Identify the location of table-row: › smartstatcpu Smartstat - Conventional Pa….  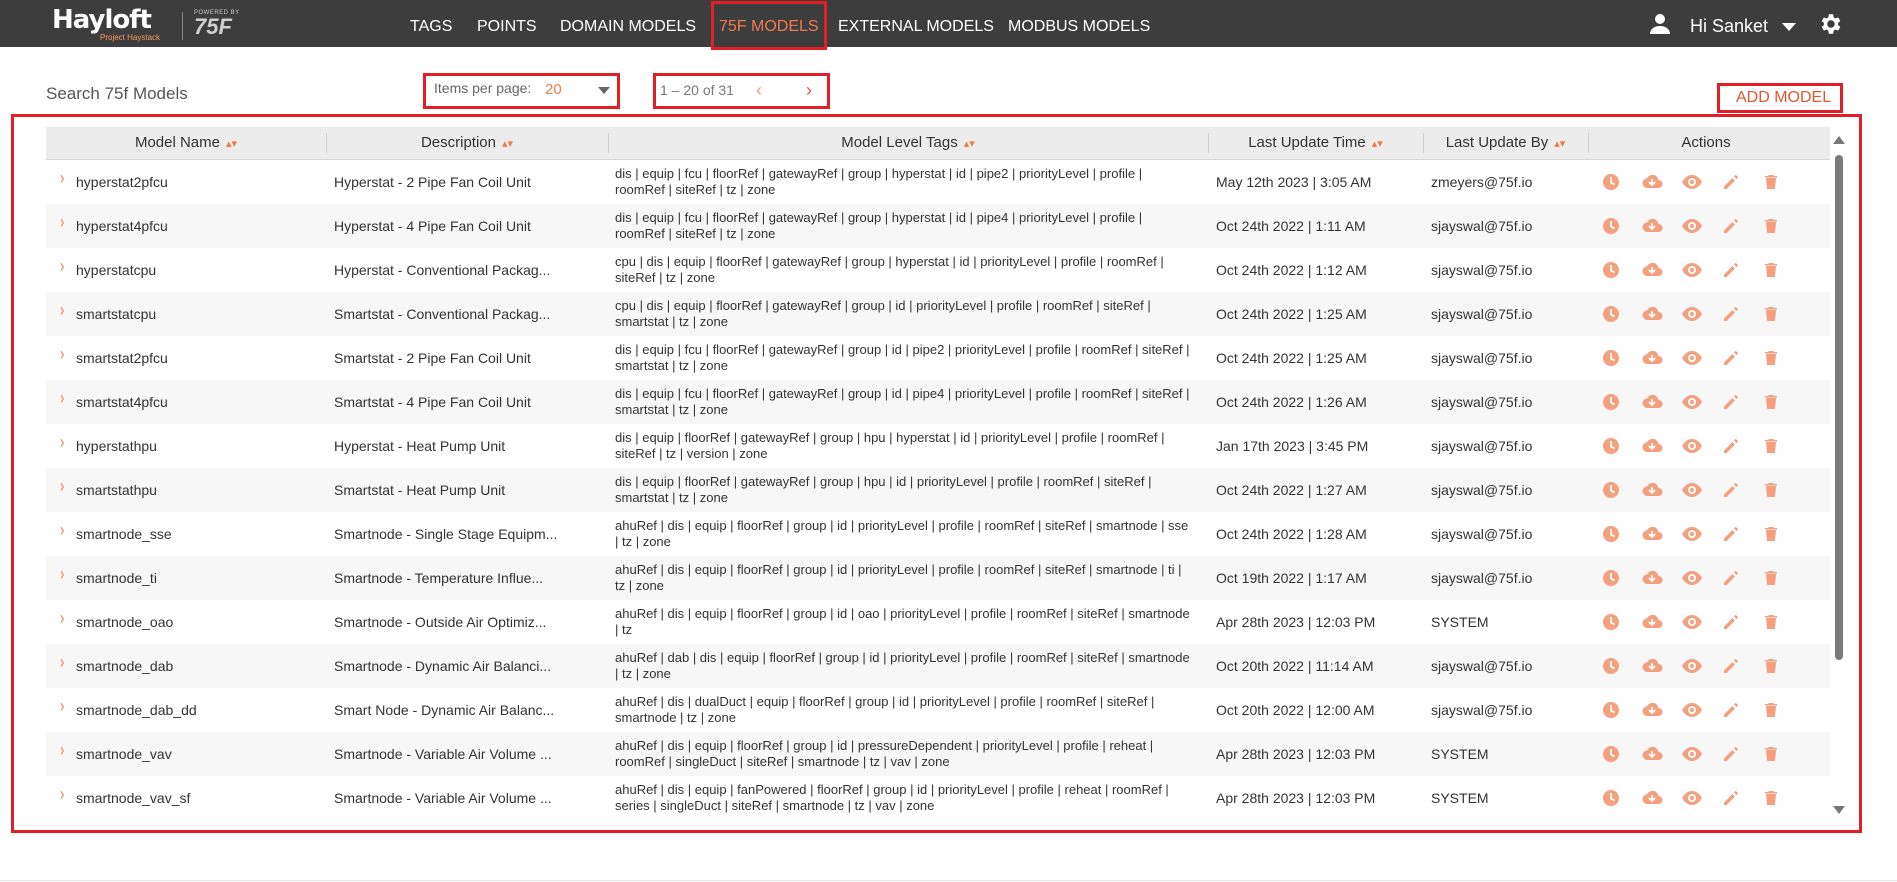
(938, 314).